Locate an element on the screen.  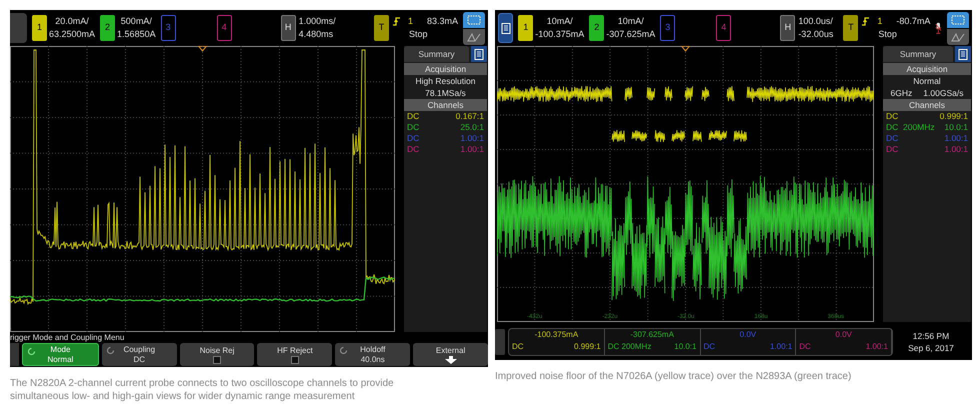
softkey-label: HF Reject is located at coordinates (295, 351).